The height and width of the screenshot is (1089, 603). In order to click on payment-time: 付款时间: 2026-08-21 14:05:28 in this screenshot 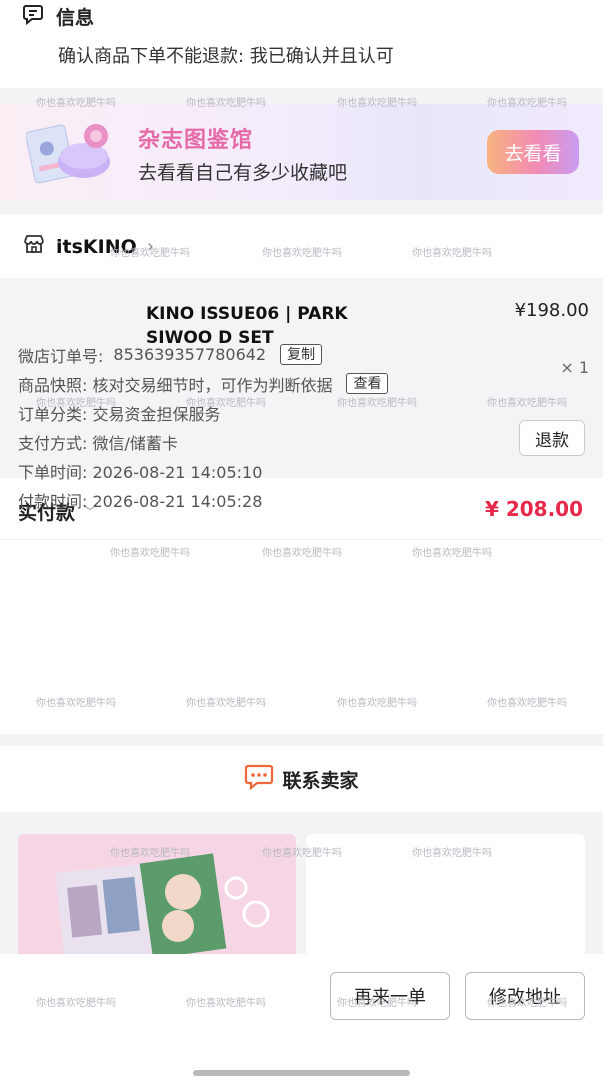, I will do `click(140, 501)`.